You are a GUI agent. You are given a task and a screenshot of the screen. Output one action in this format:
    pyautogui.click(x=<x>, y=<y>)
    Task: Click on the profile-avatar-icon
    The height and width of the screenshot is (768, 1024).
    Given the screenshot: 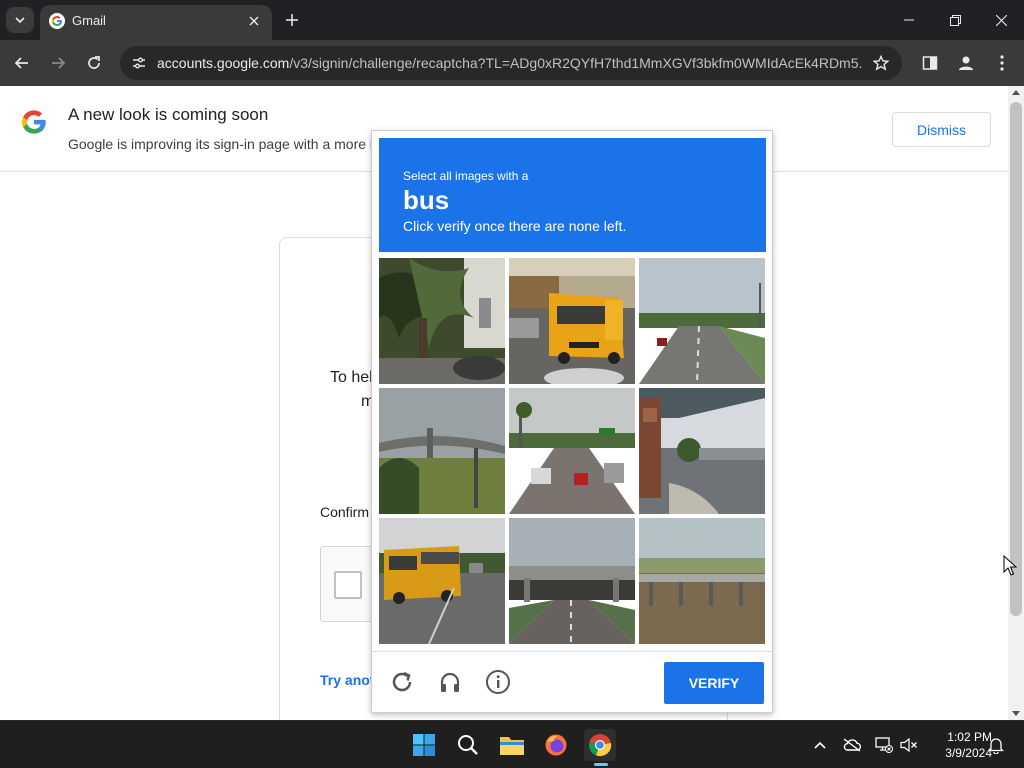 What is the action you would take?
    pyautogui.click(x=966, y=63)
    